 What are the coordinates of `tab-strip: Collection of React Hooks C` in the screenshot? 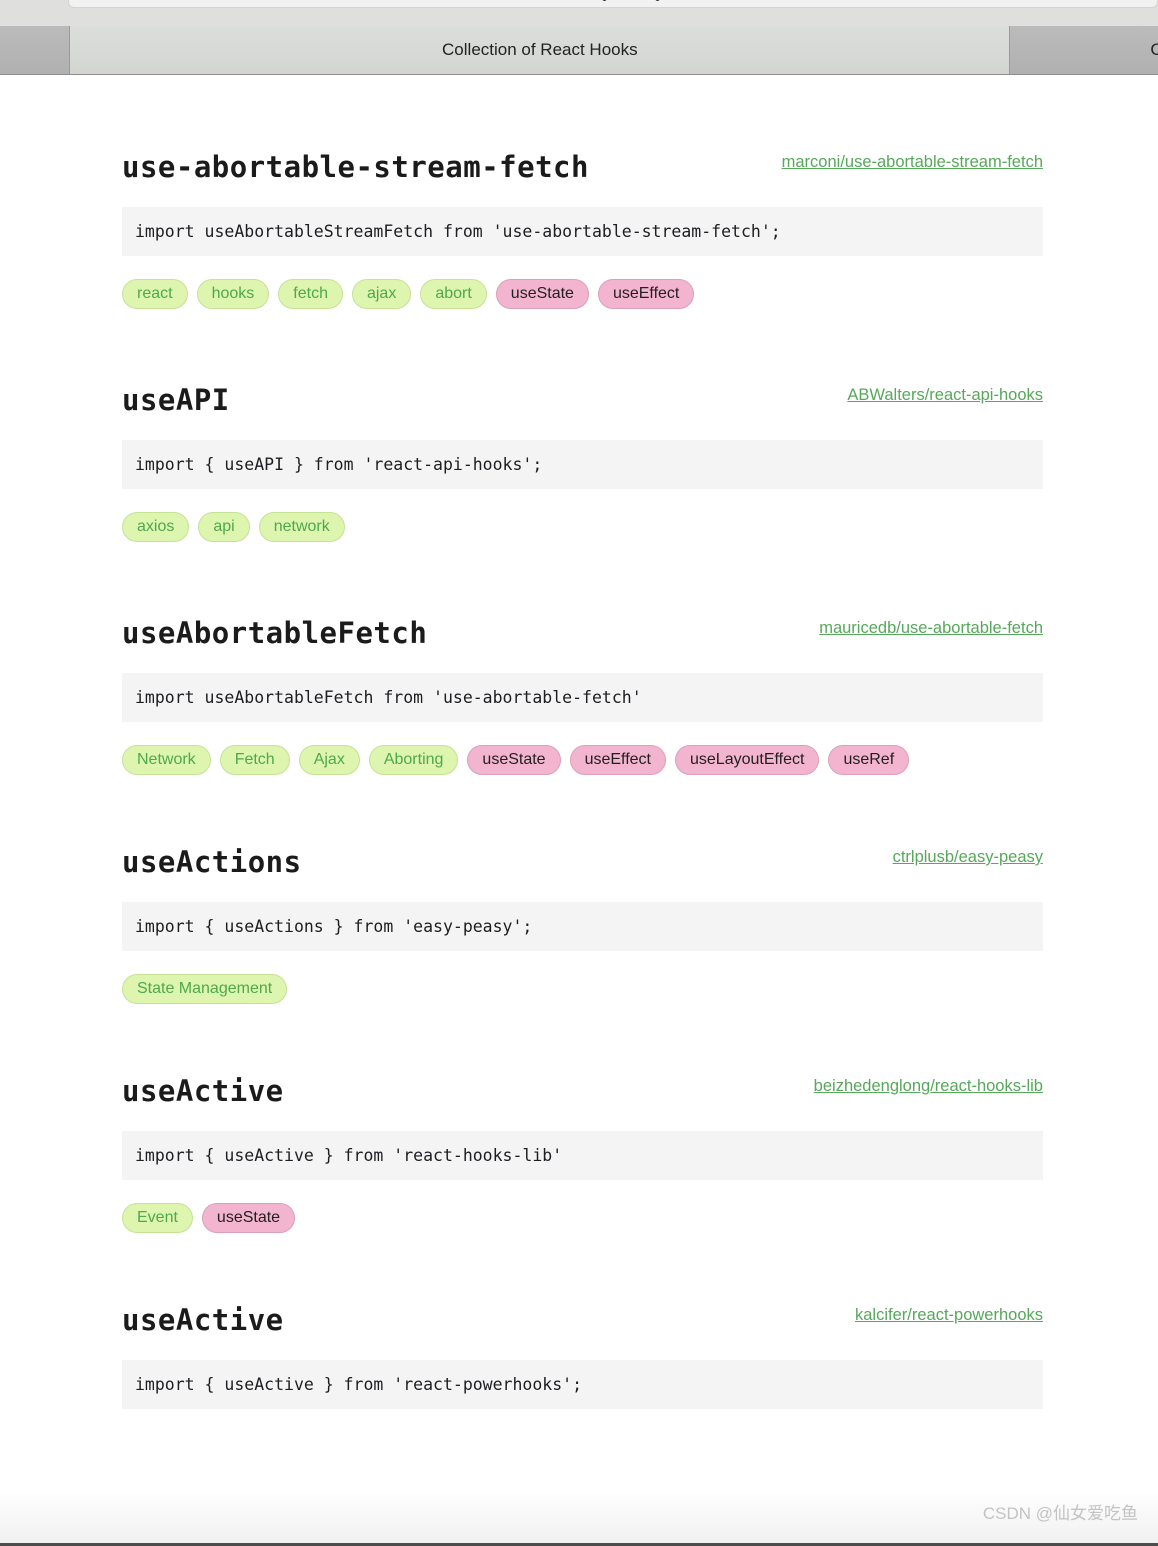 It's located at (579, 50).